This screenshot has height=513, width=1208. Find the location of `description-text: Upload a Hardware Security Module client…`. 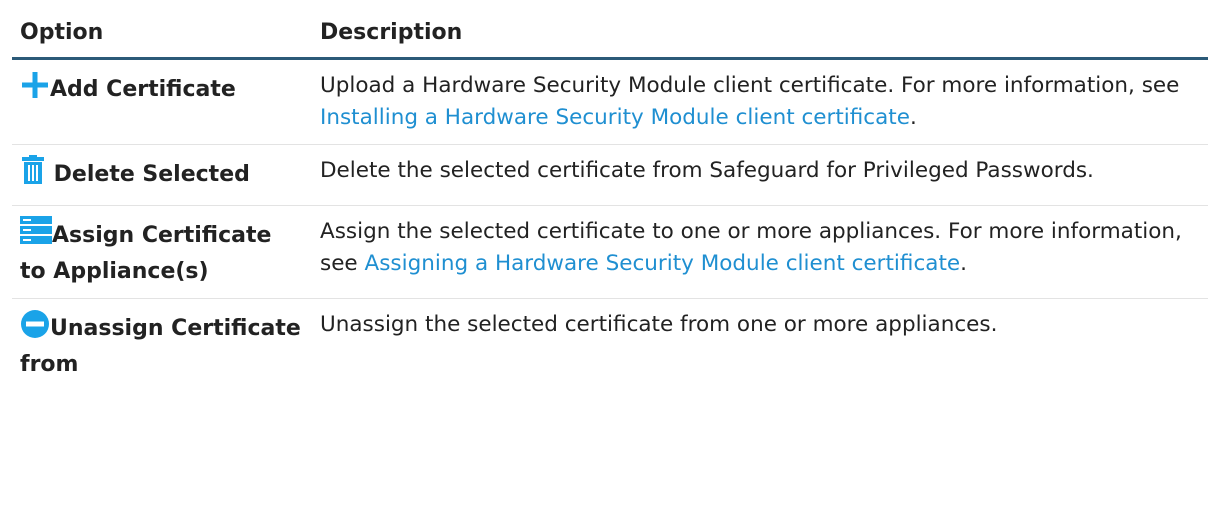

description-text: Upload a Hardware Security Module client… is located at coordinates (750, 85).